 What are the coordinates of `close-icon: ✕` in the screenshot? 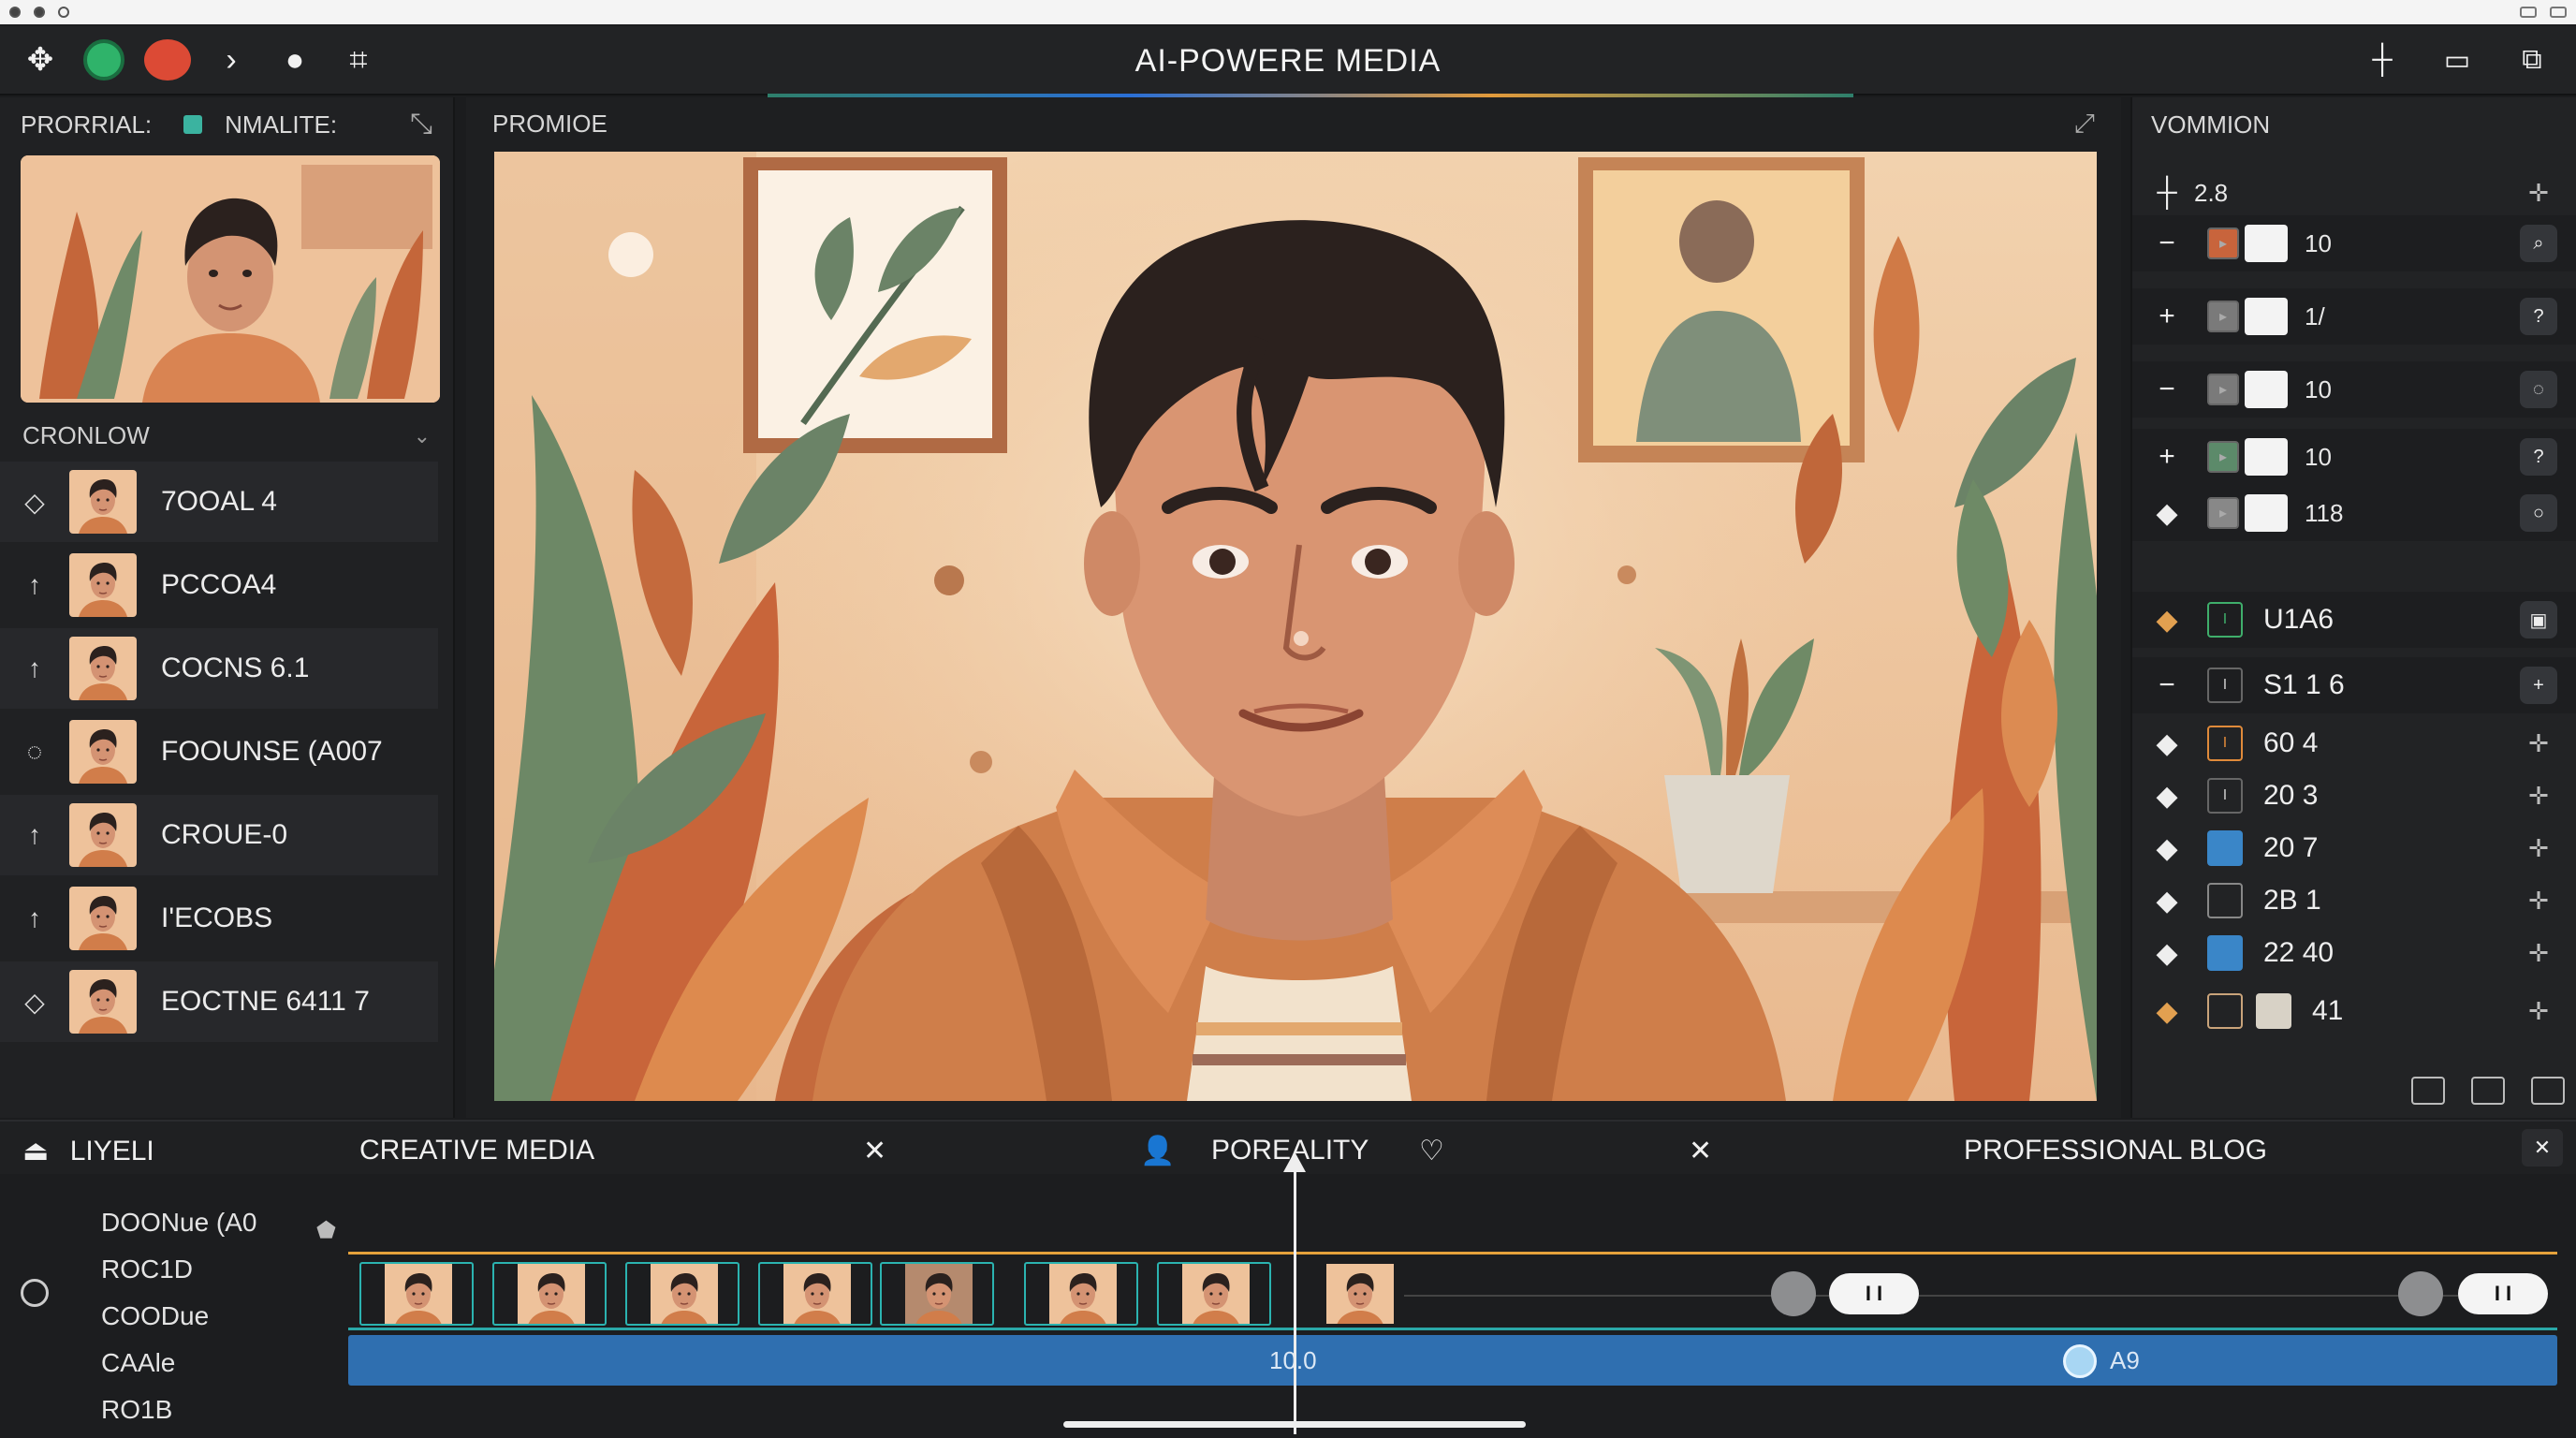 It's located at (875, 1151).